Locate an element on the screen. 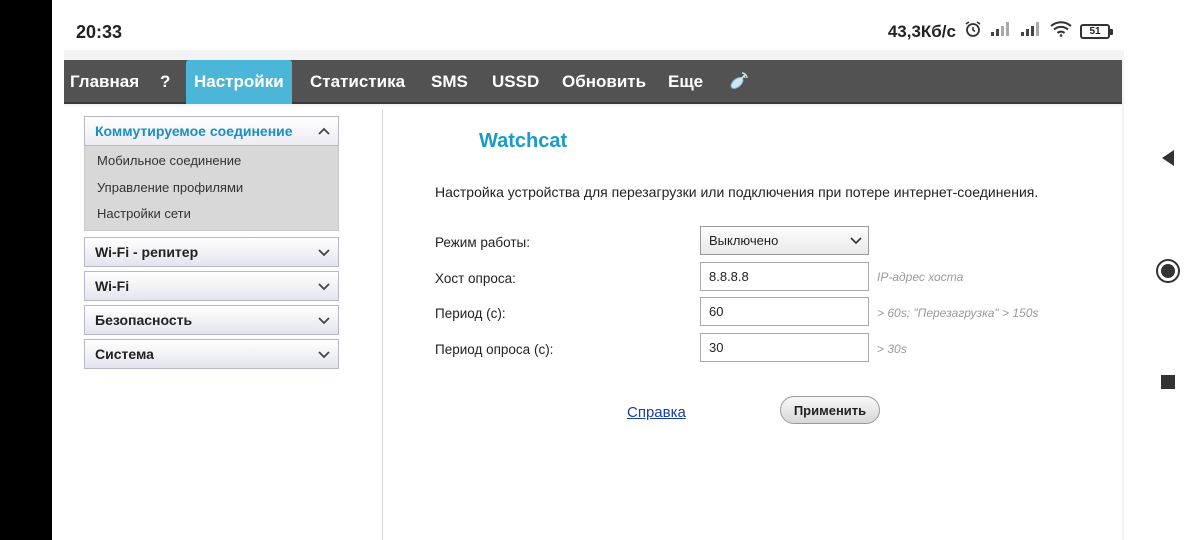 This screenshot has height=540, width=1200. nav-sms: SMS is located at coordinates (449, 82).